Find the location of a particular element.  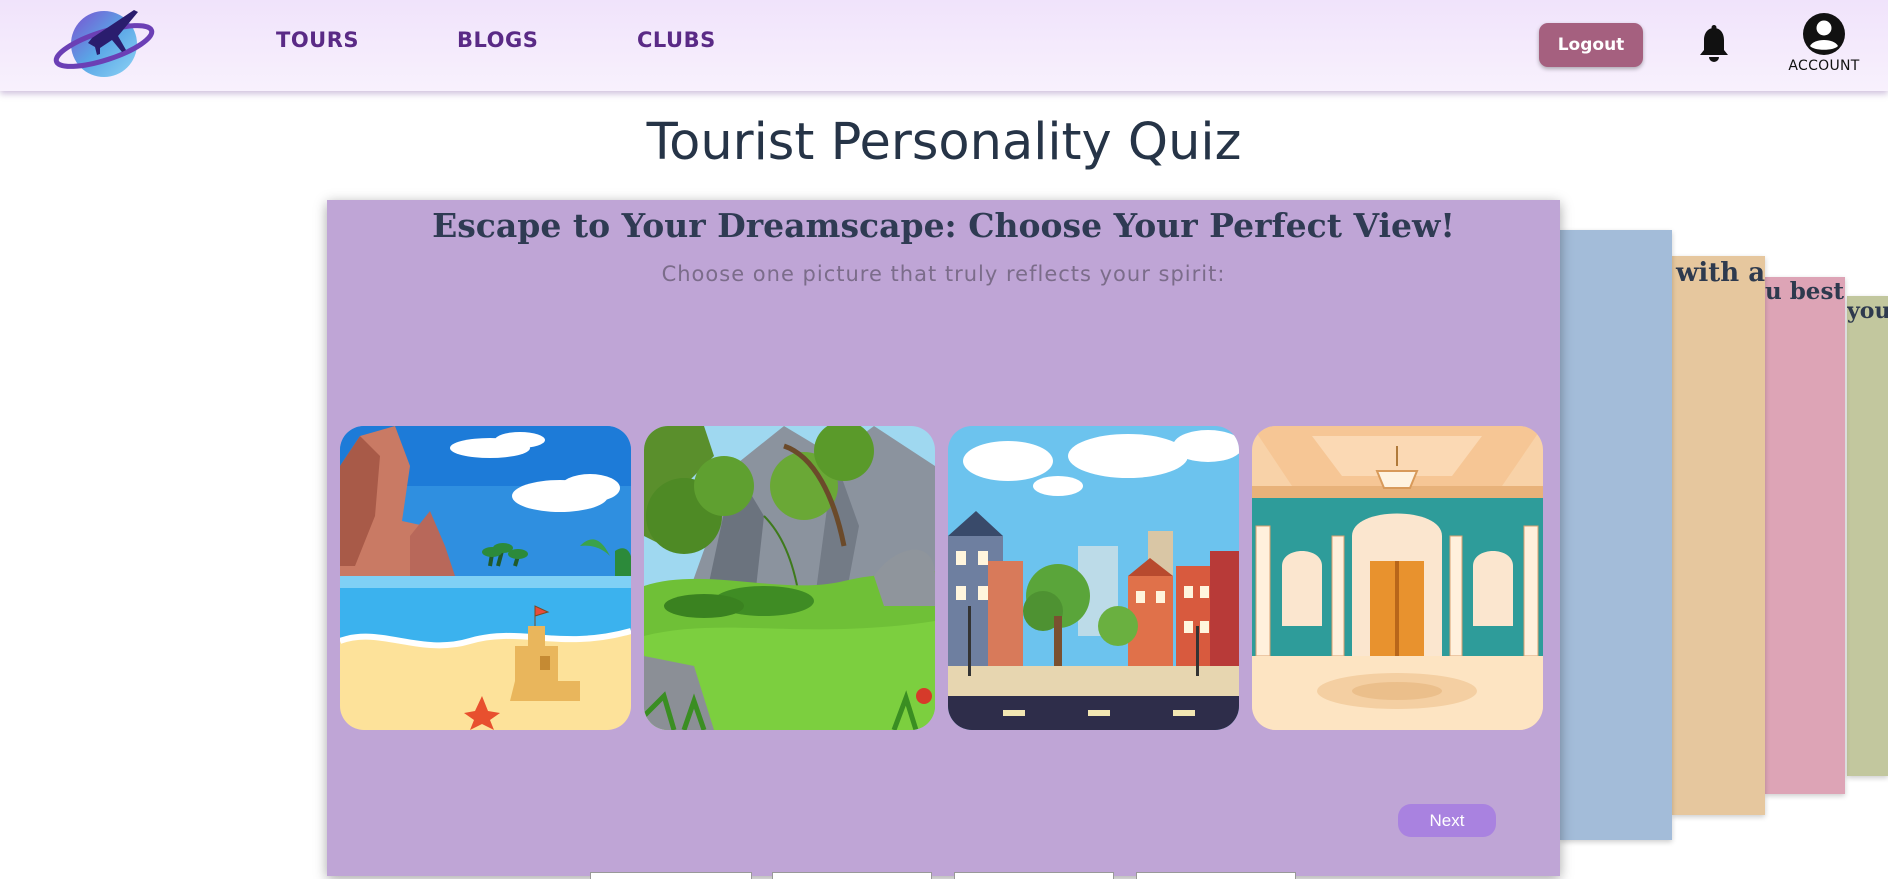

choice-palace-hall-scene is located at coordinates (1397, 578).